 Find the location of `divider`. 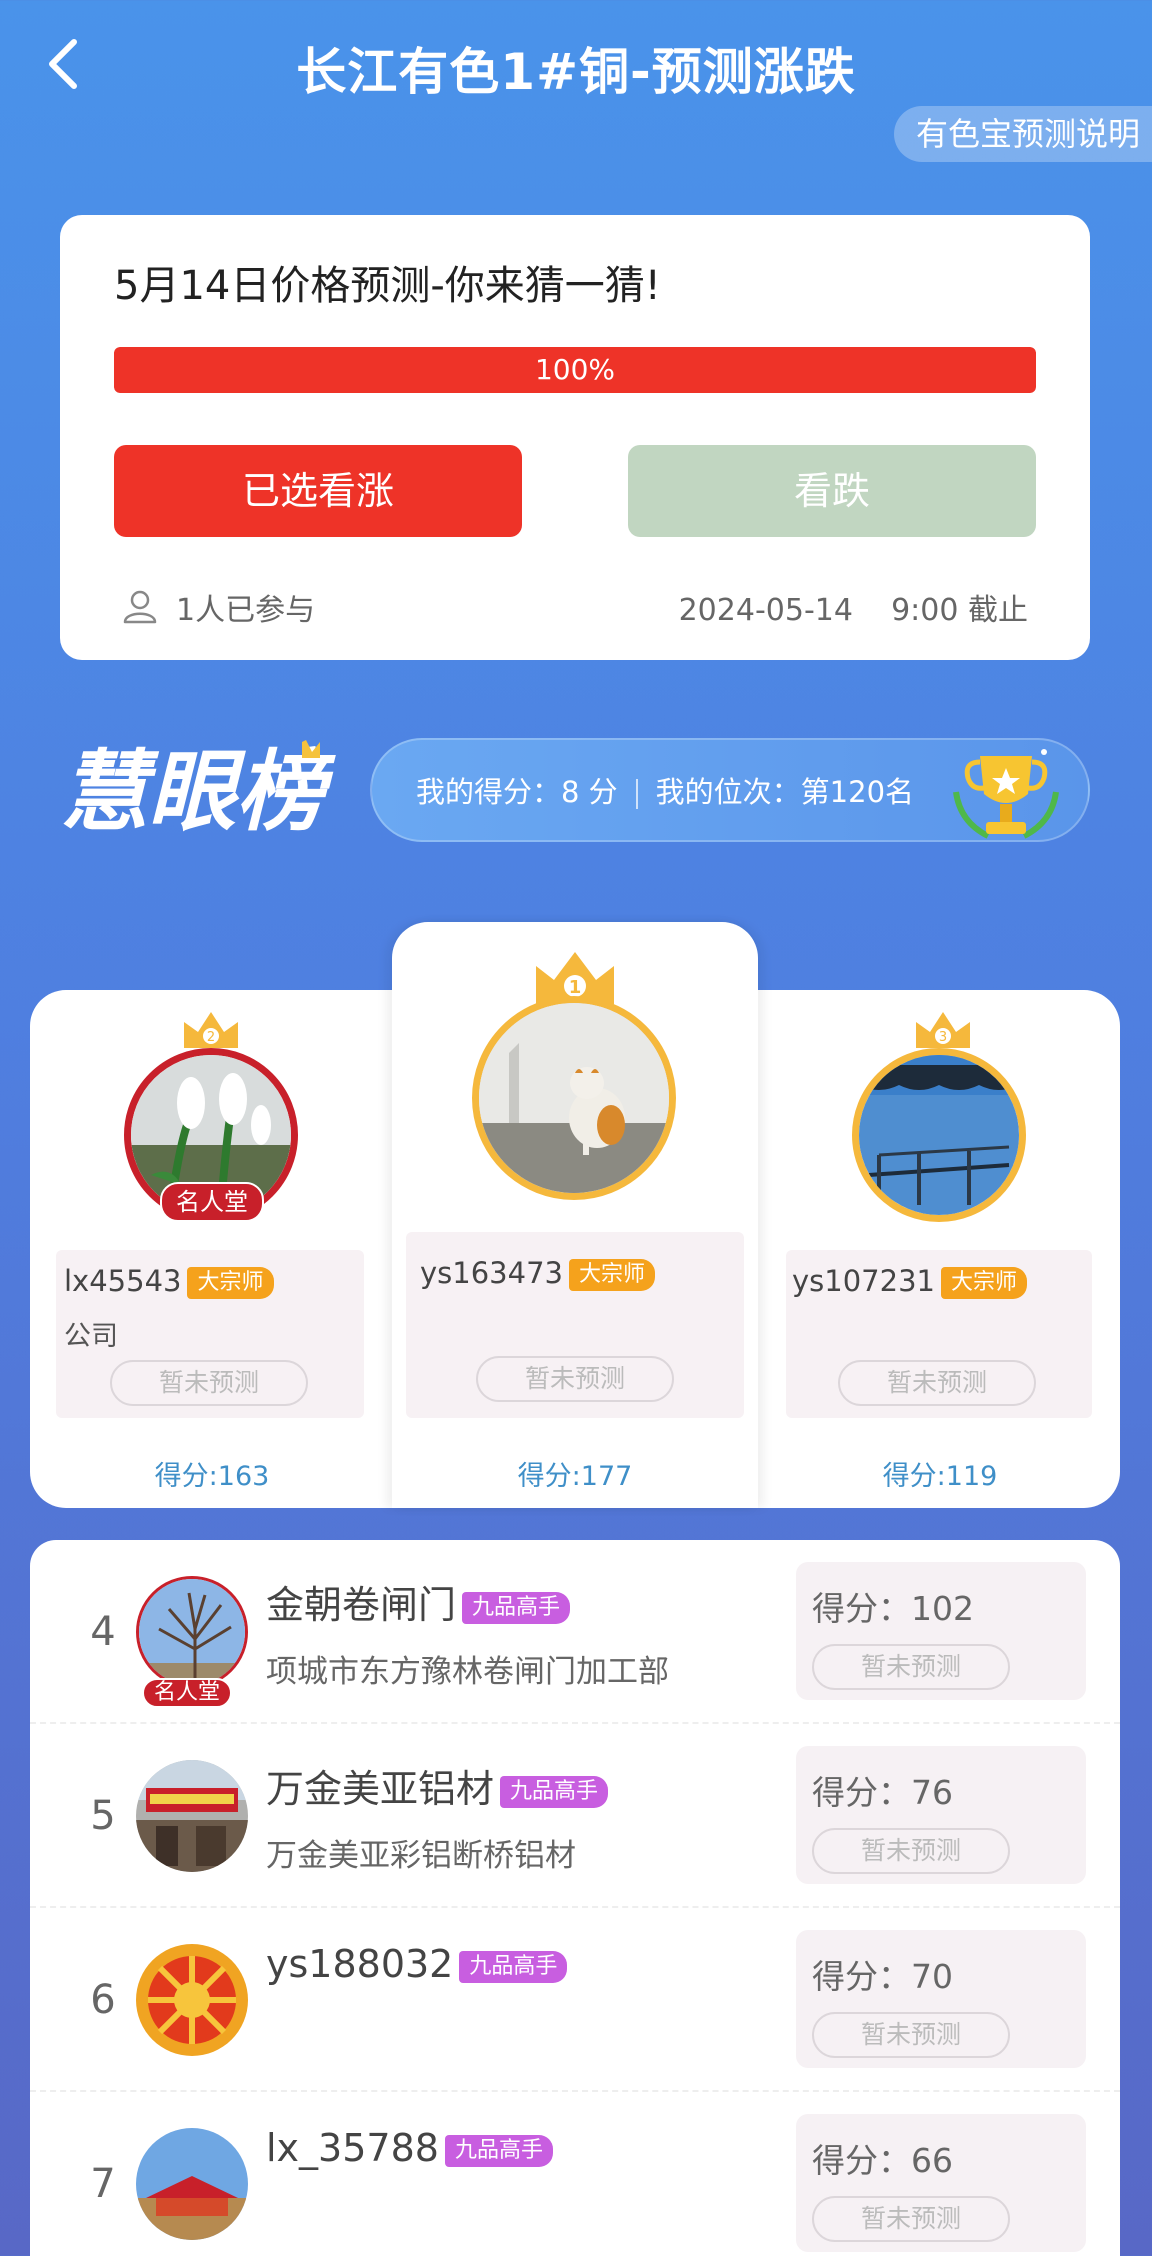

divider is located at coordinates (636, 794).